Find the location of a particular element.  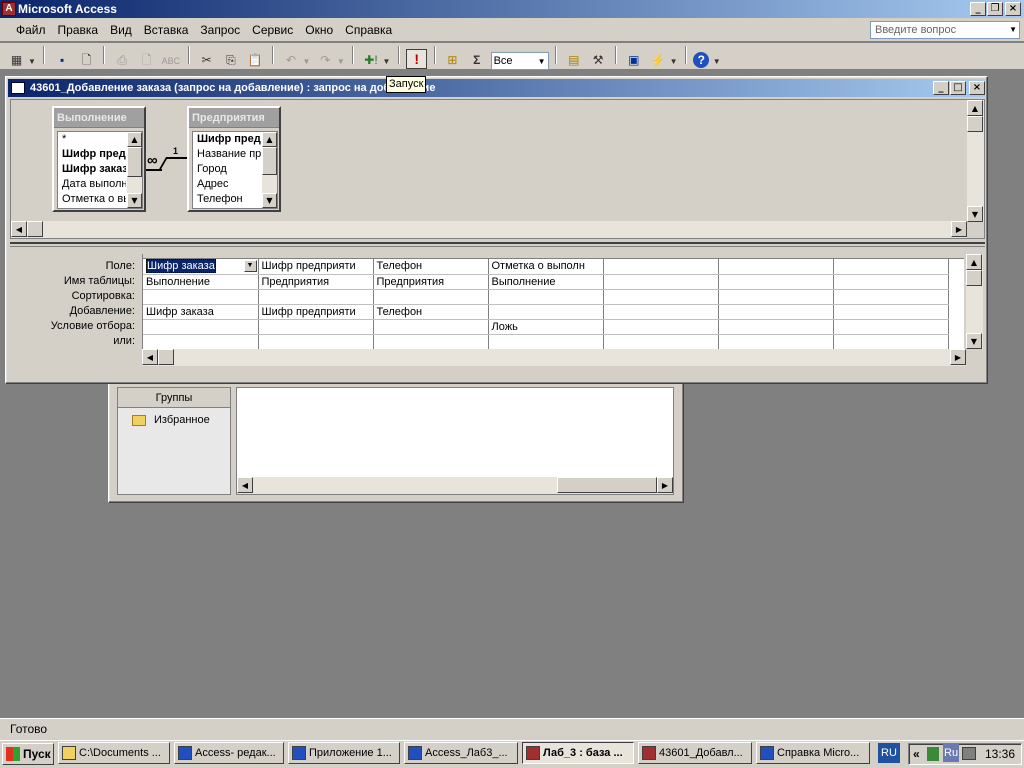

print-icon: ⎙ is located at coordinates (122, 61).